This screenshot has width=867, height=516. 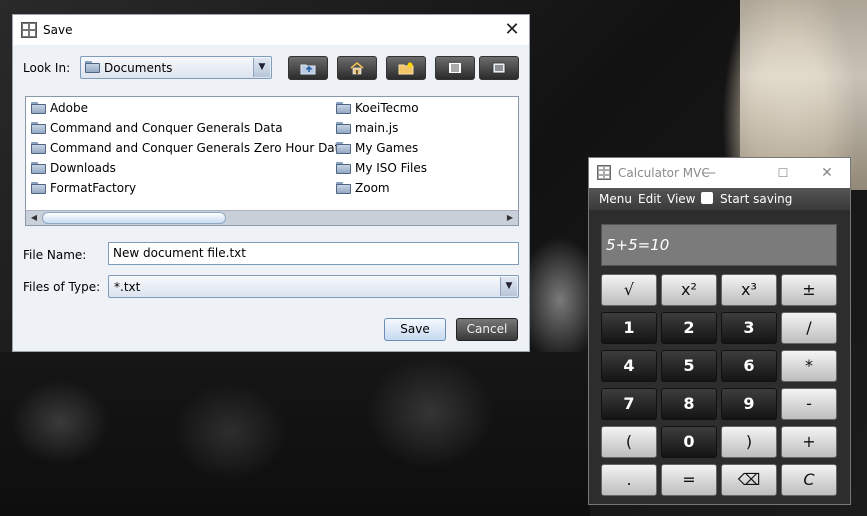 What do you see at coordinates (62, 287) in the screenshot?
I see `files-of-type-label: Files of Type:` at bounding box center [62, 287].